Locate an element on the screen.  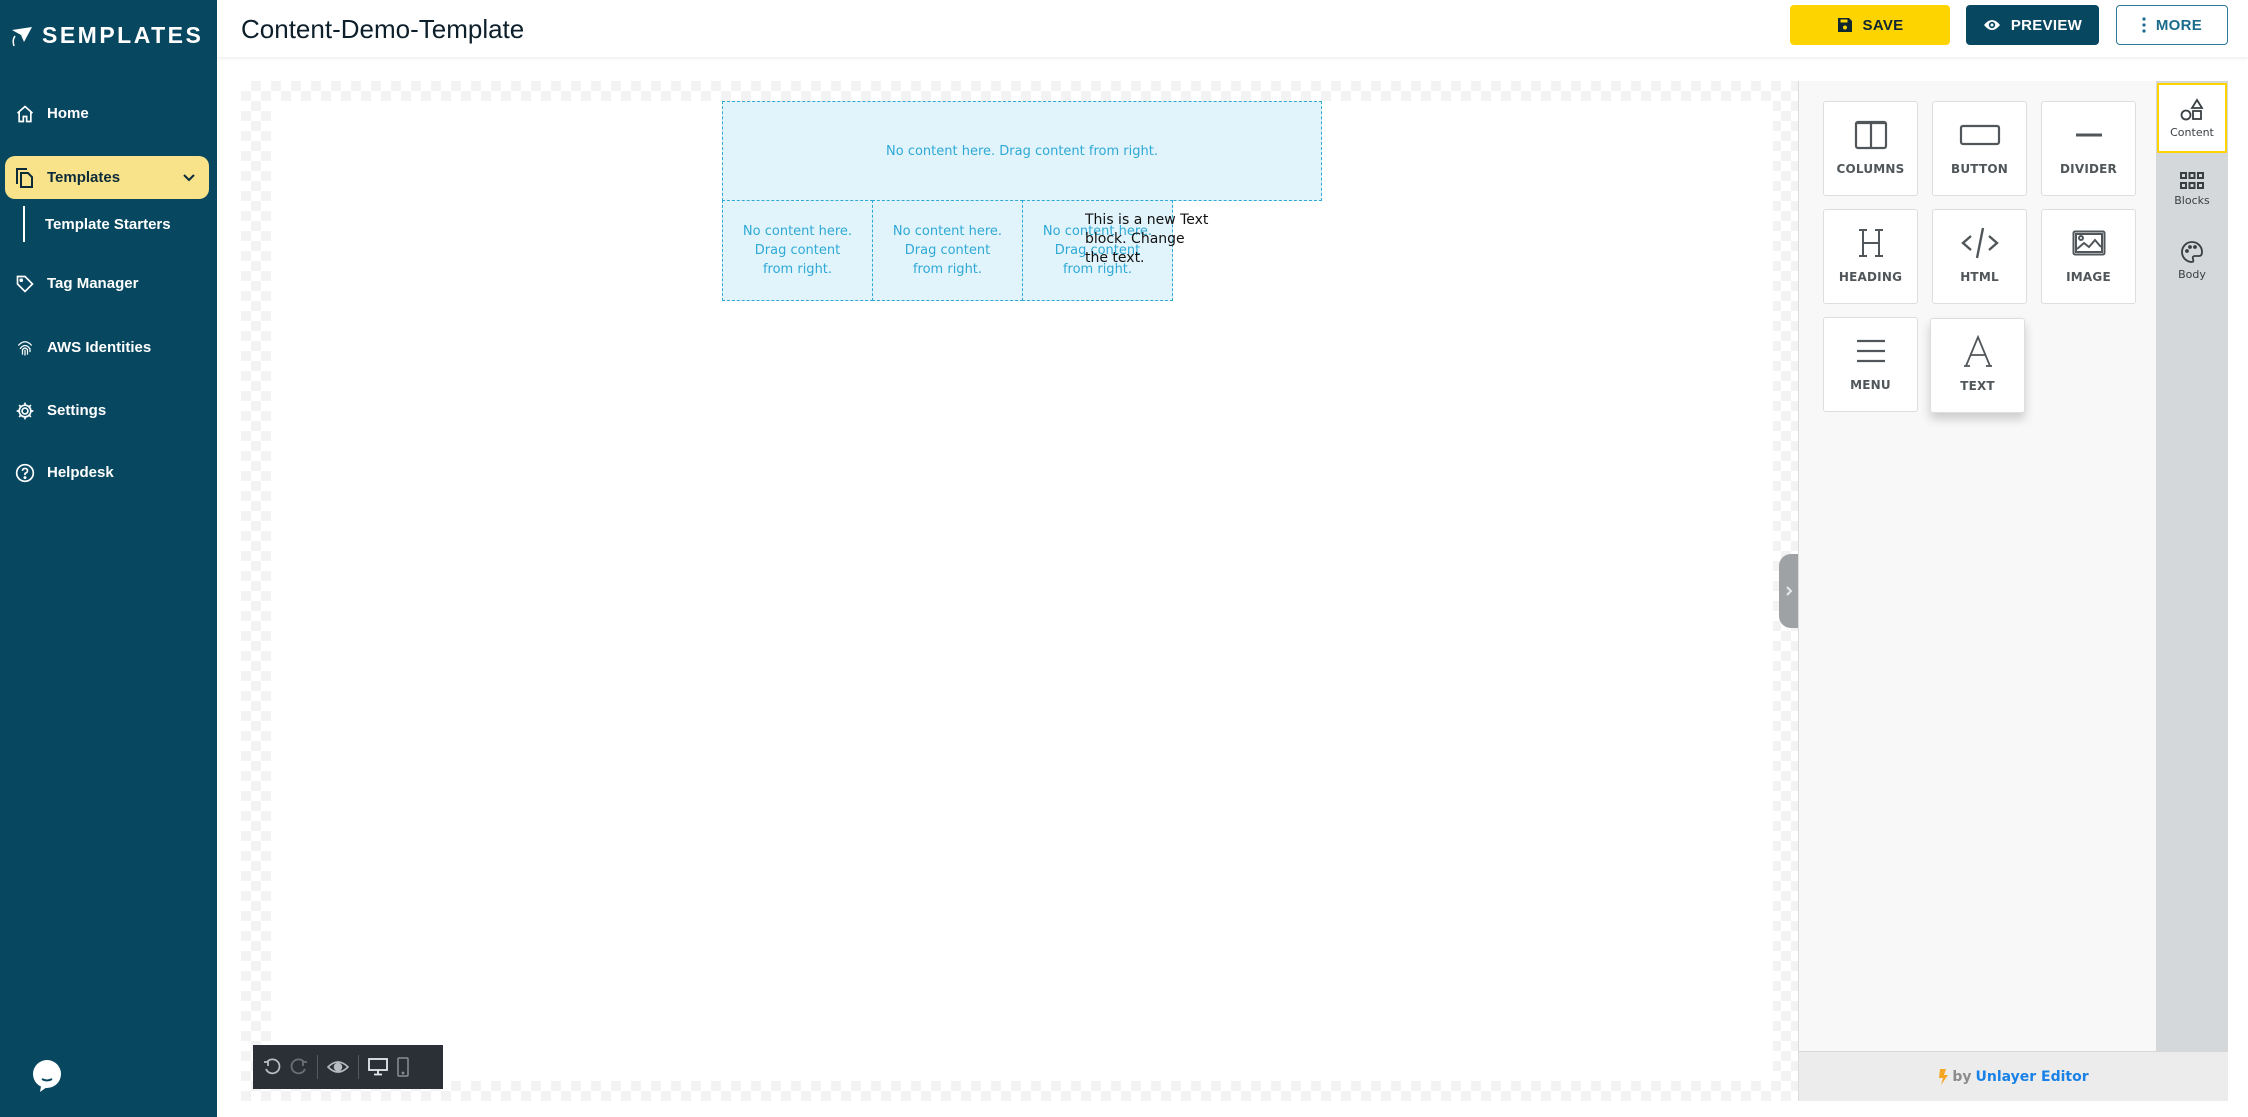
page-title: Content-Demo-Template is located at coordinates (383, 29).